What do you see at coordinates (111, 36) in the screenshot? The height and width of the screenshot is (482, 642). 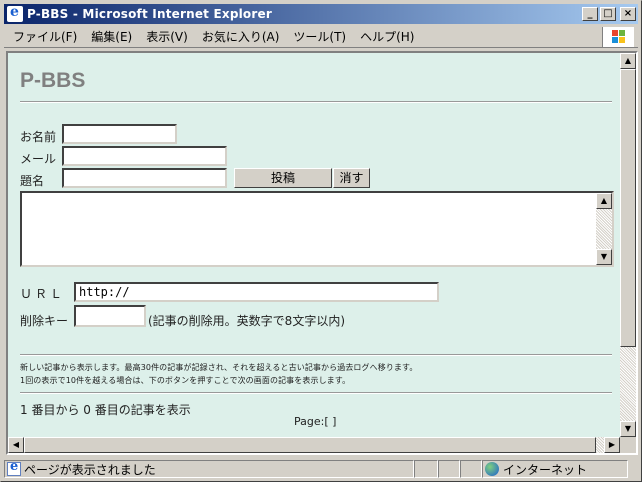 I see `menu-edit: 編集(E)` at bounding box center [111, 36].